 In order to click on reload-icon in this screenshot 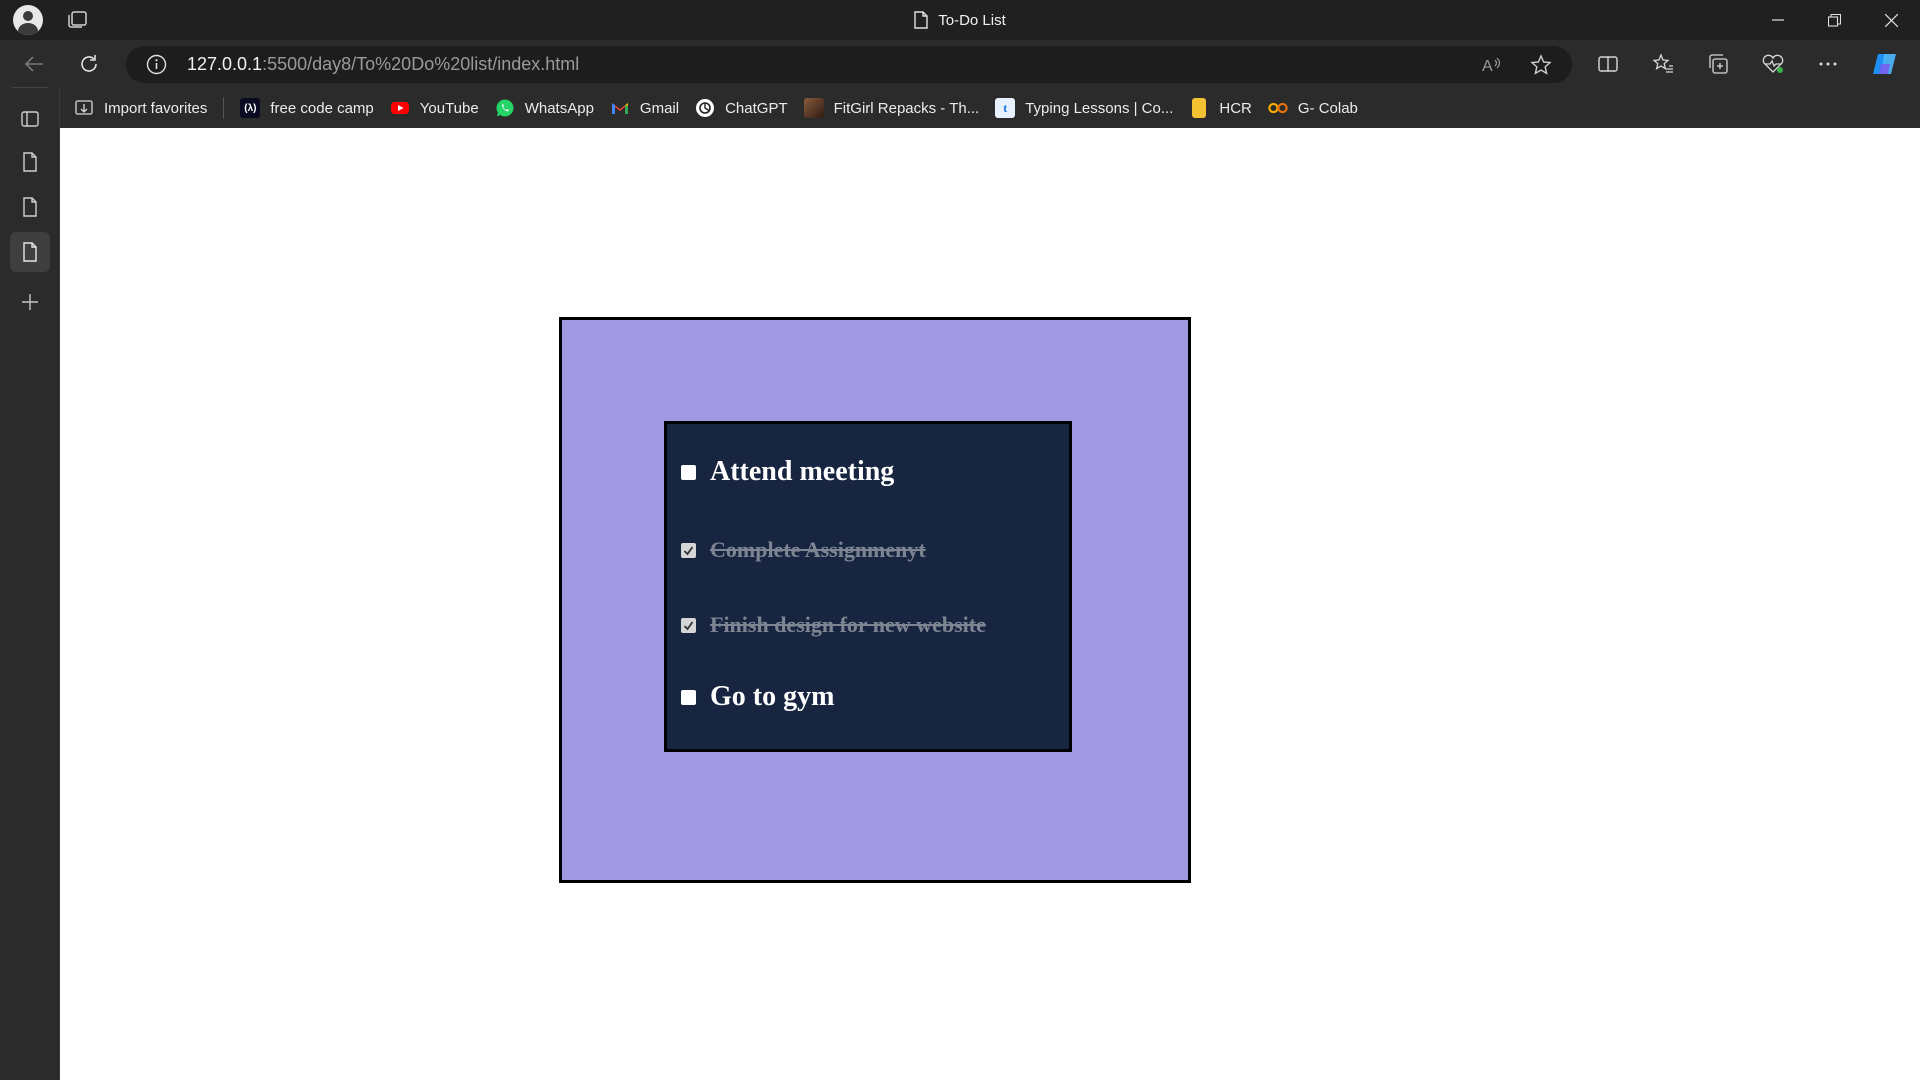, I will do `click(89, 63)`.